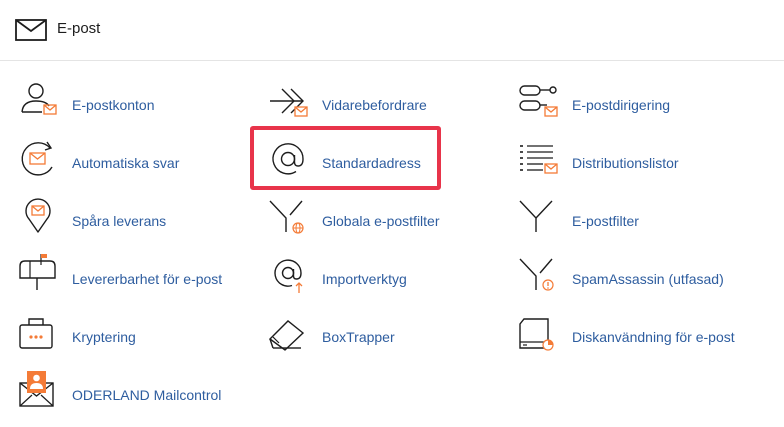 This screenshot has width=784, height=427. I want to click on spamassassin-label: SpamAssassin (utfasad), so click(648, 279).